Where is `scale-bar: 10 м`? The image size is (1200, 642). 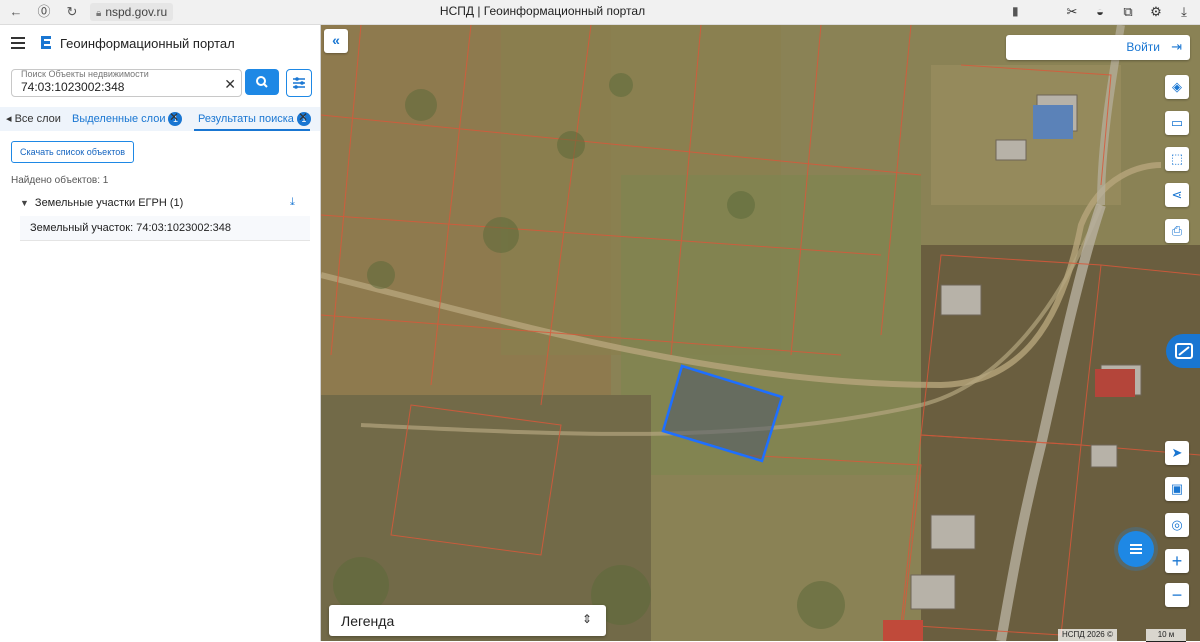
scale-bar: 10 м is located at coordinates (1166, 635).